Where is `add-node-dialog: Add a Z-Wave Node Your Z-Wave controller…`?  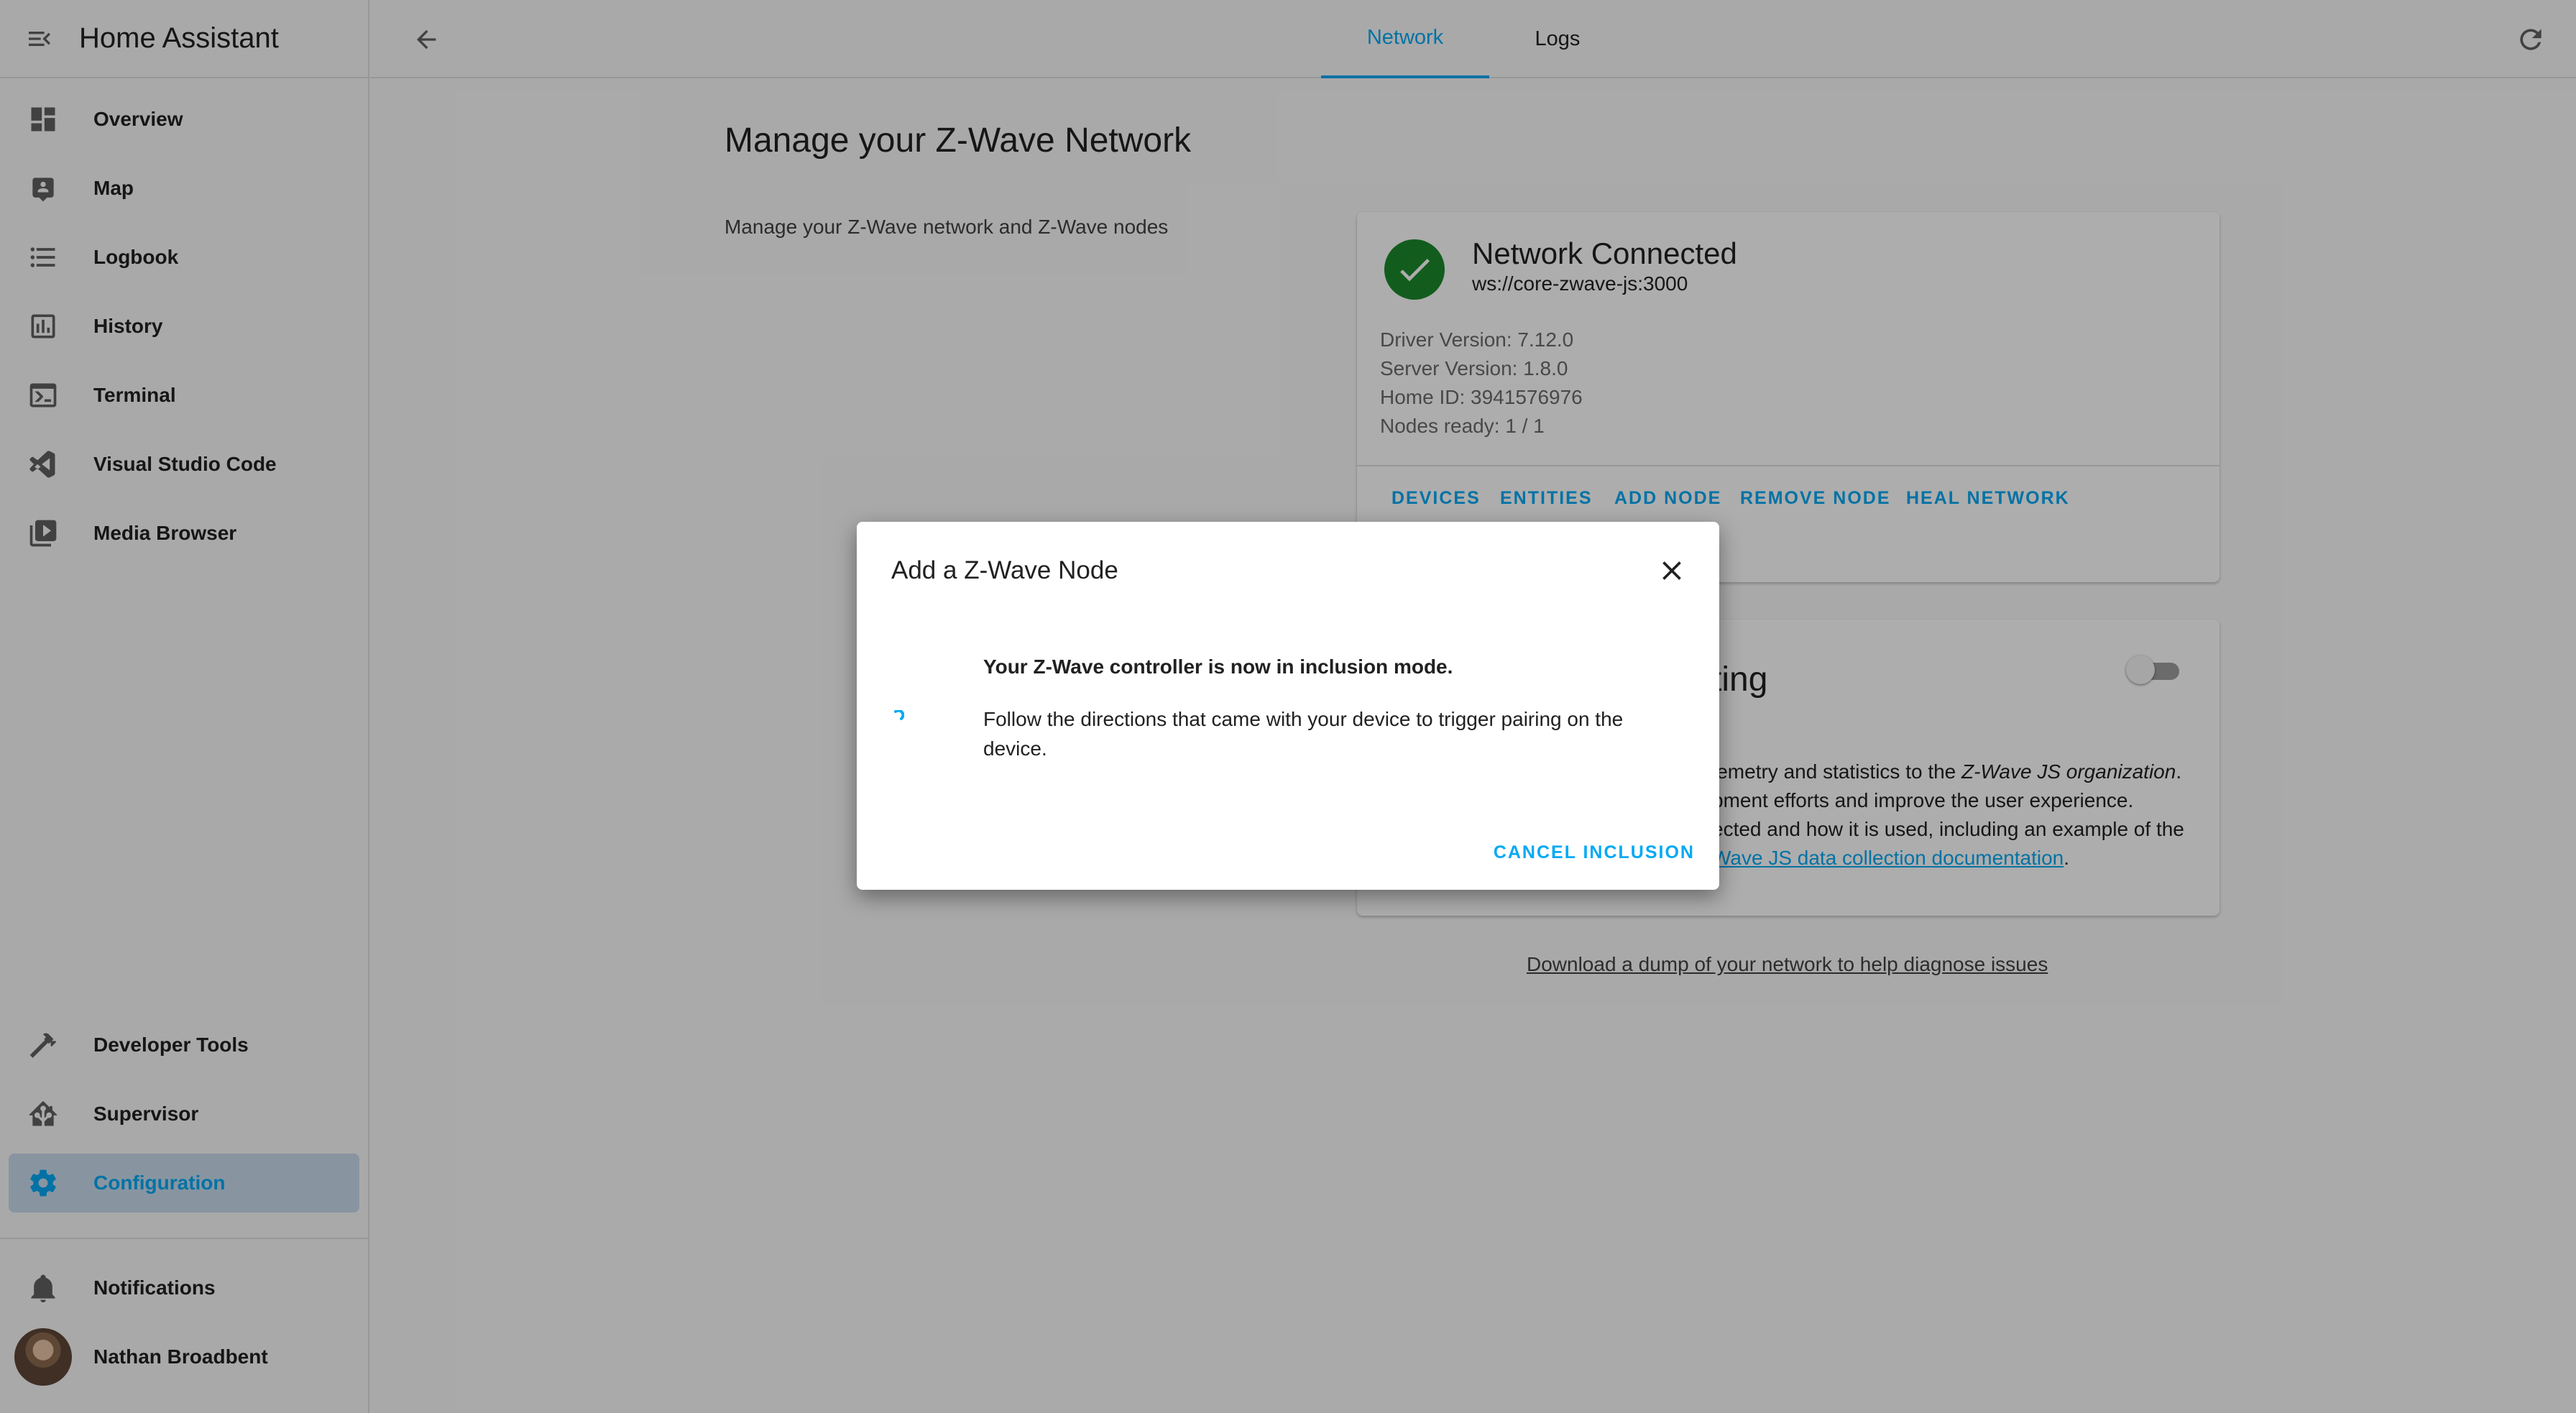
add-node-dialog: Add a Z-Wave Node Your Z-Wave controller… is located at coordinates (1288, 706).